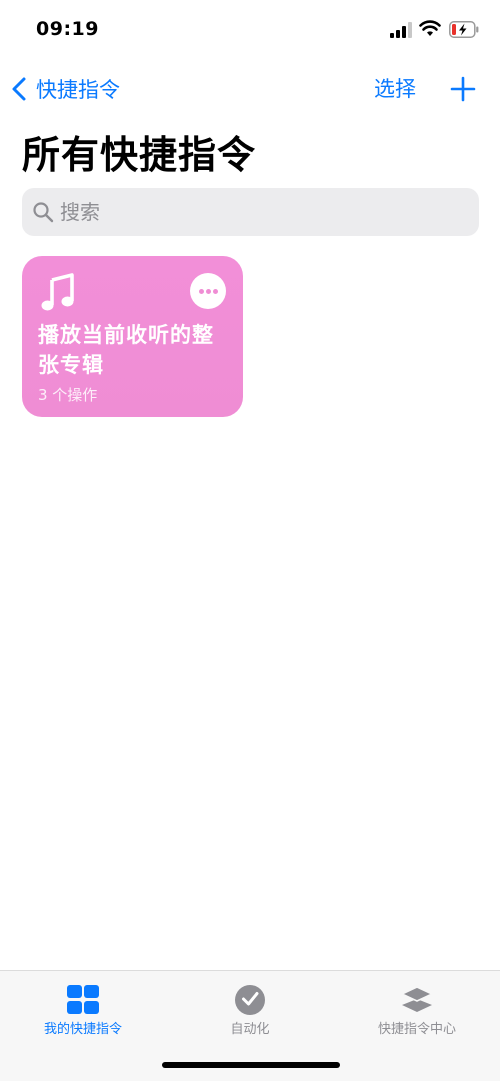 This screenshot has width=500, height=1081. Describe the element at coordinates (250, 1029) in the screenshot. I see `tab-label: 自动化` at that location.